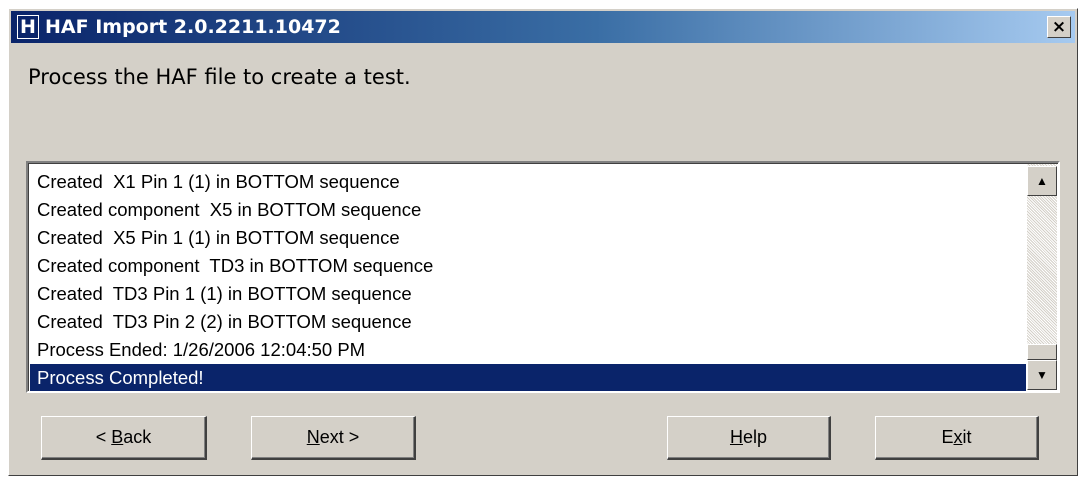 This screenshot has width=1086, height=484. I want to click on next-button: Next >, so click(333, 438).